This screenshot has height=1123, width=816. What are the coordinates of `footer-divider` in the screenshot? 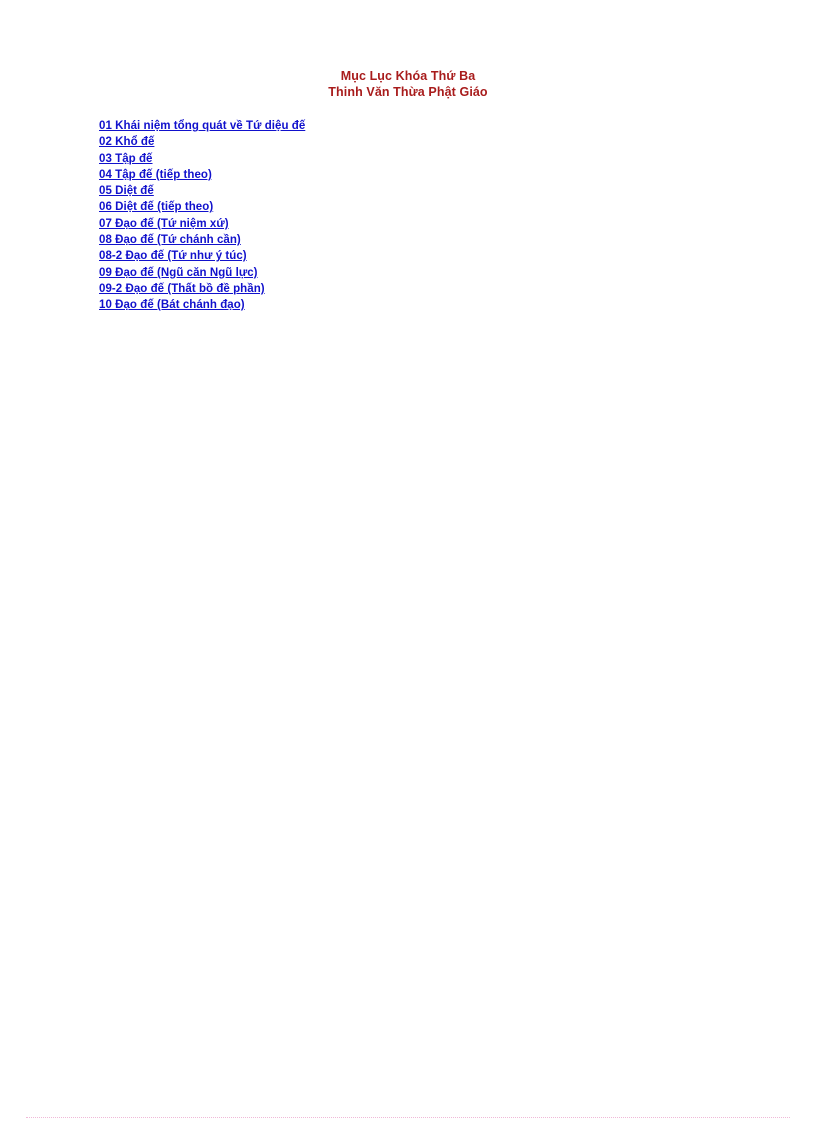 It's located at (408, 1117).